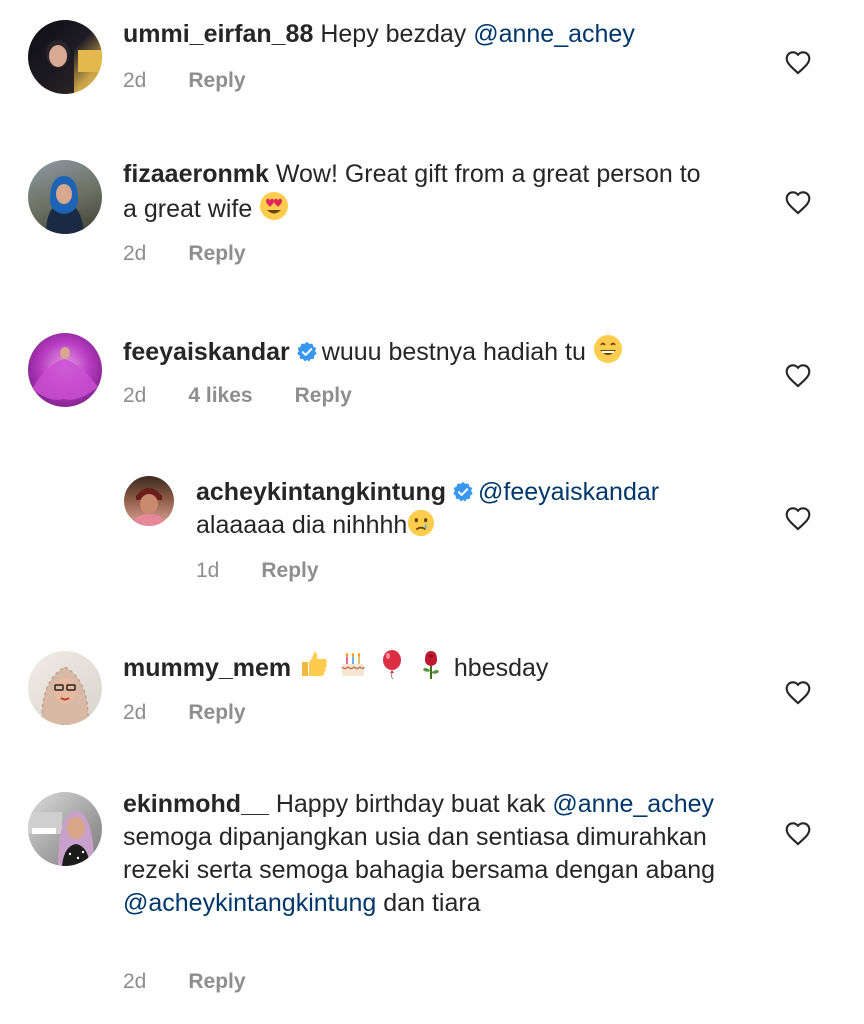  What do you see at coordinates (196, 174) in the screenshot?
I see `username: fizaaeronmk` at bounding box center [196, 174].